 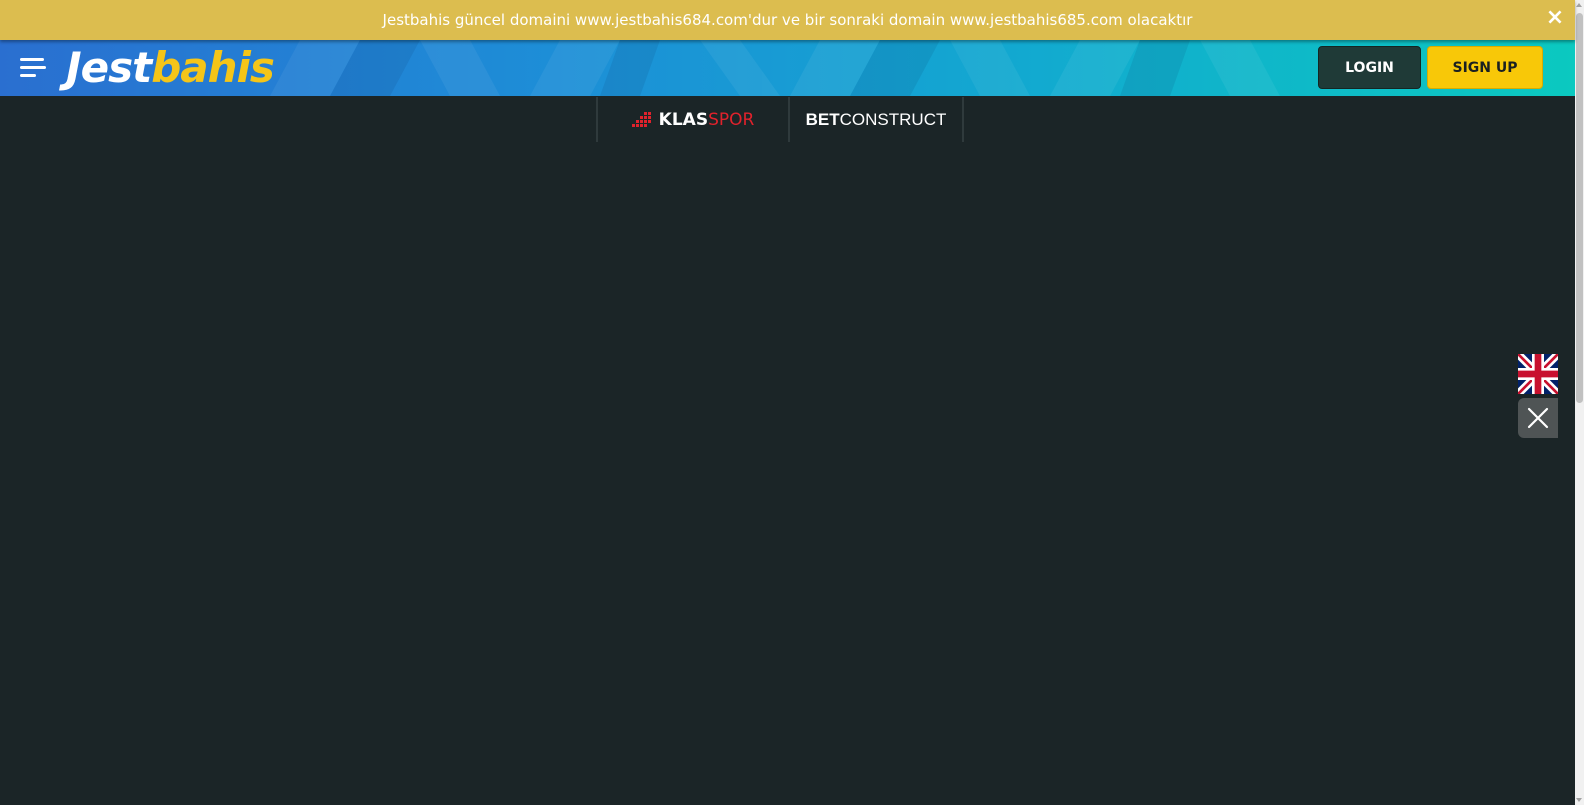 I want to click on jestbahis-logo: Jest bahis, so click(x=170, y=67).